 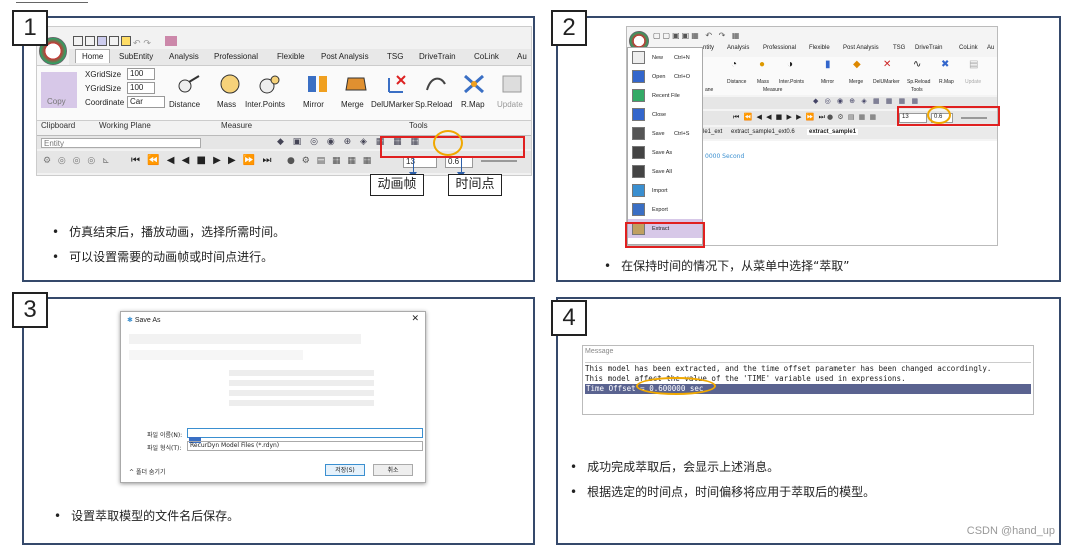 What do you see at coordinates (659, 115) in the screenshot?
I see `menu-item-label: Close` at bounding box center [659, 115].